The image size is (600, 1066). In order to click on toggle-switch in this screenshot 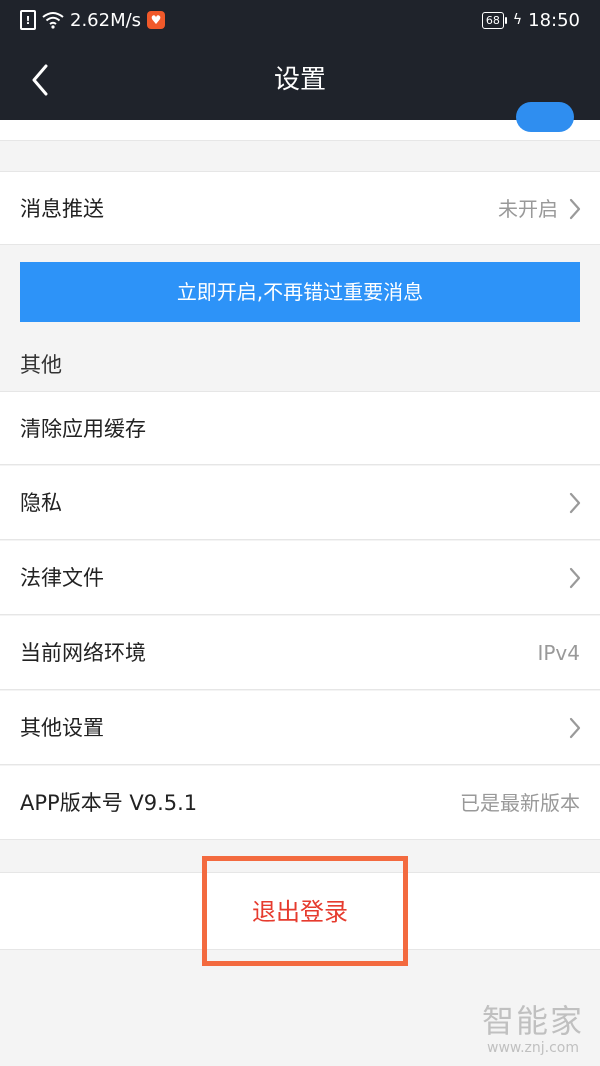, I will do `click(545, 117)`.